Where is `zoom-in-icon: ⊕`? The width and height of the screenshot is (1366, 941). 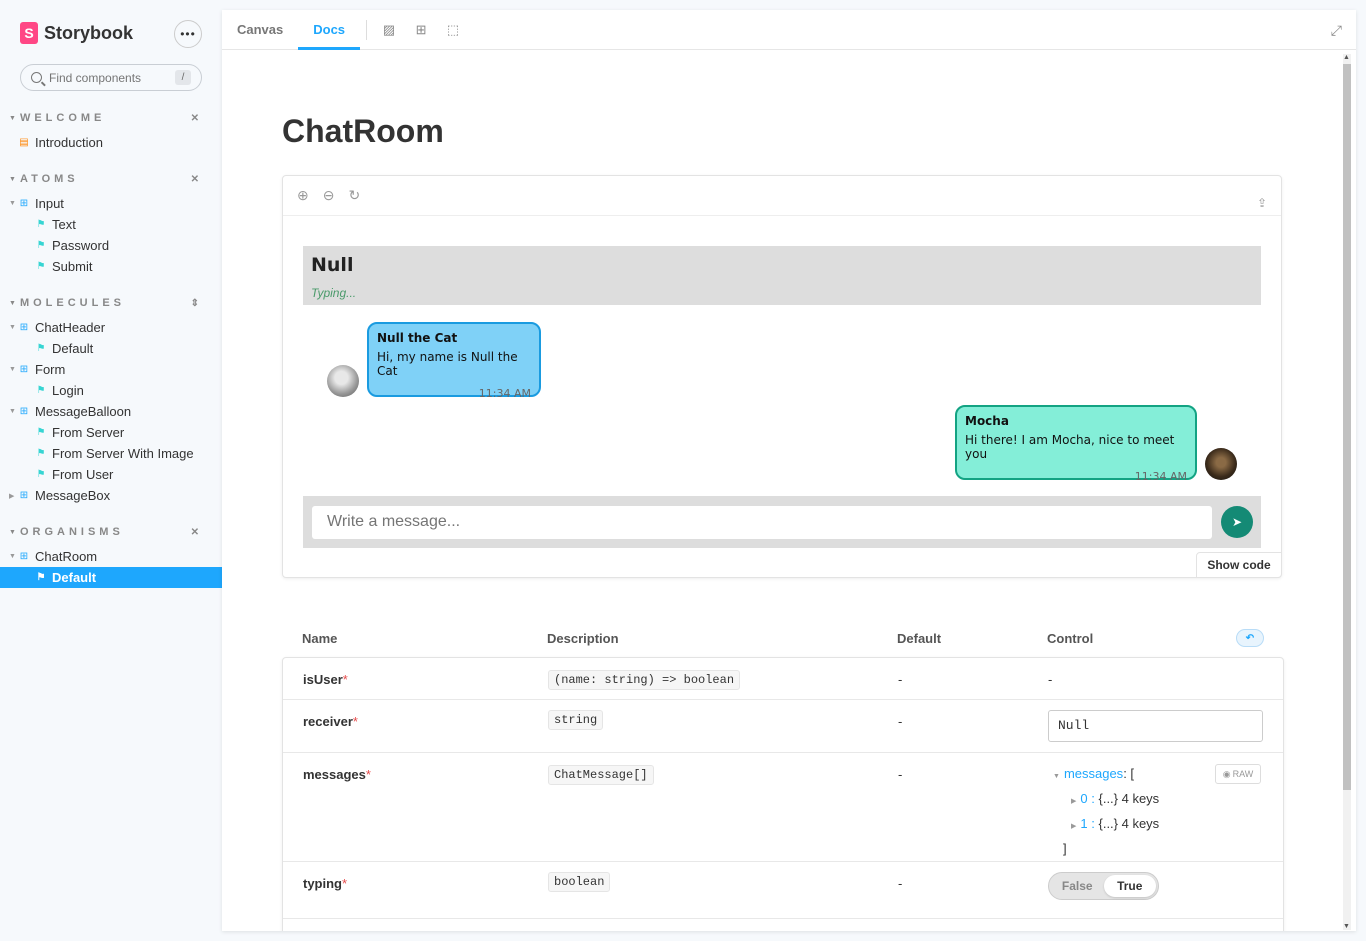 zoom-in-icon: ⊕ is located at coordinates (303, 195).